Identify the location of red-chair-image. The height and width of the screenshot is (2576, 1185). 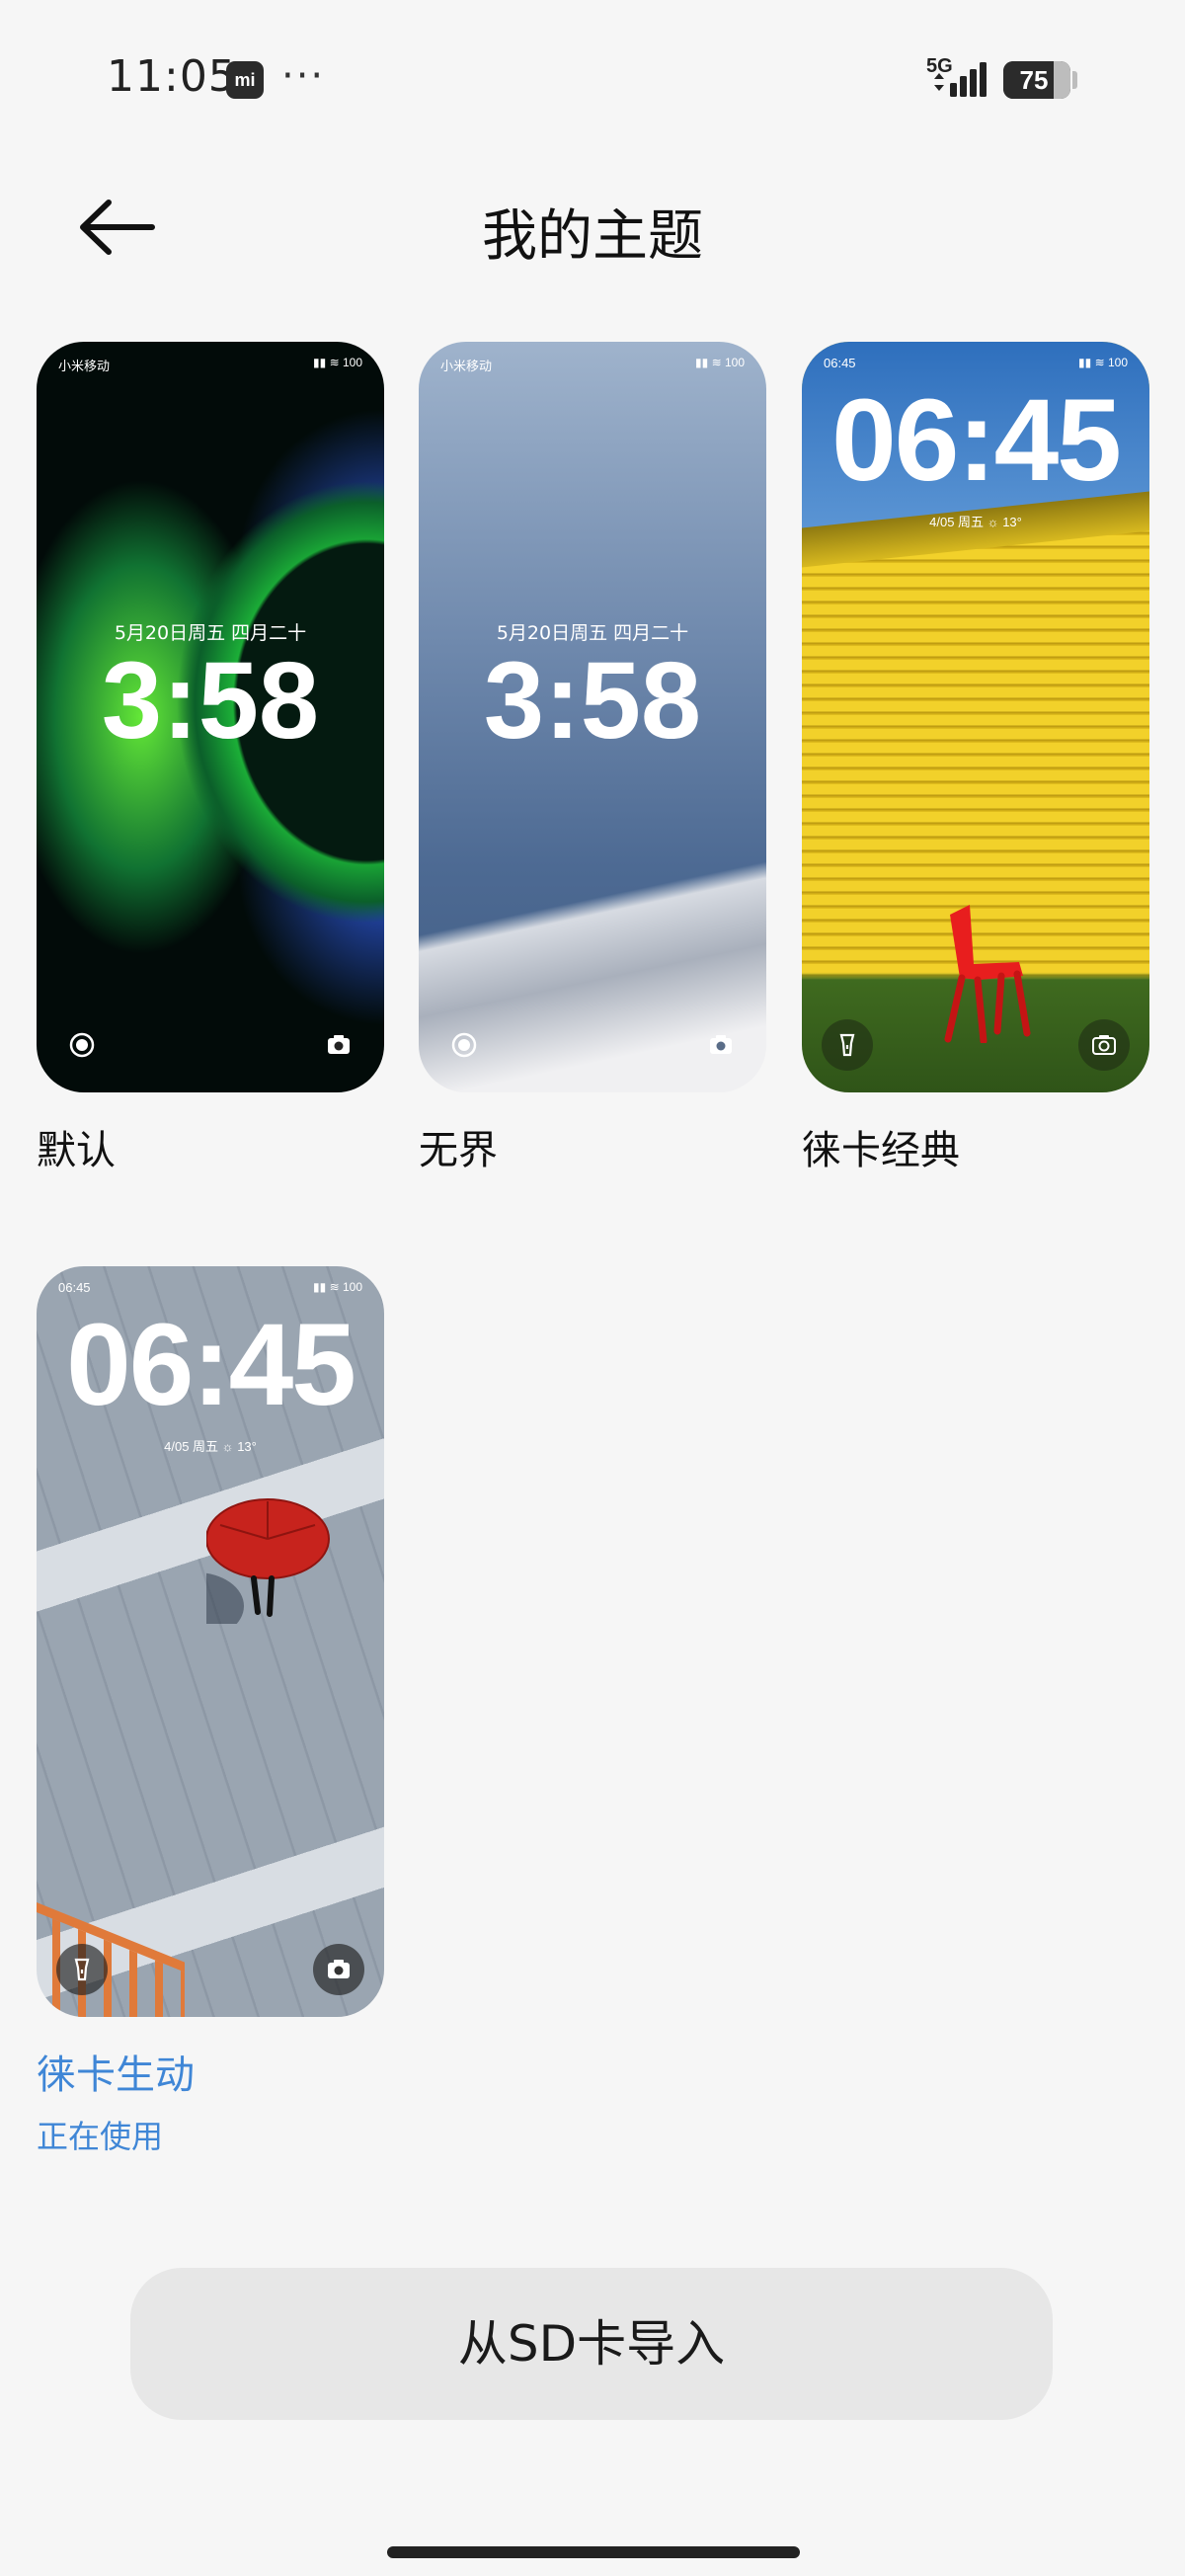
(988, 974).